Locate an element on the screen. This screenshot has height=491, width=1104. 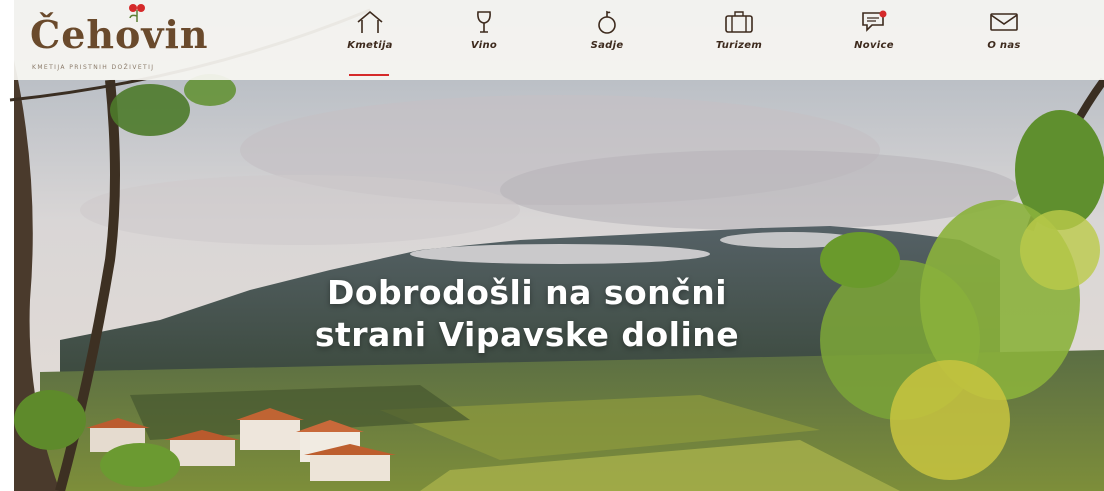
headline-line-1: Dobrodošli na sončni is located at coordinates (527, 292).